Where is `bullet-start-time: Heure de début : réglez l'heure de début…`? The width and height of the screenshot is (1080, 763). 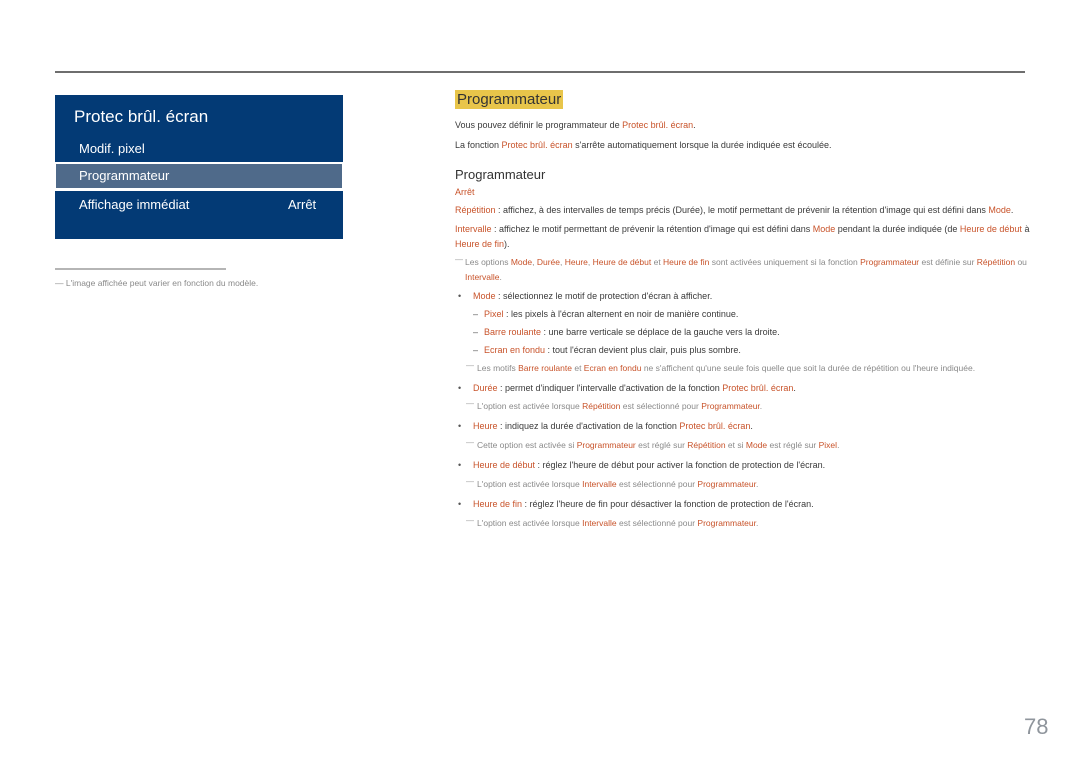
bullet-start-time: Heure de début : réglez l'heure de début… is located at coordinates (742, 465).